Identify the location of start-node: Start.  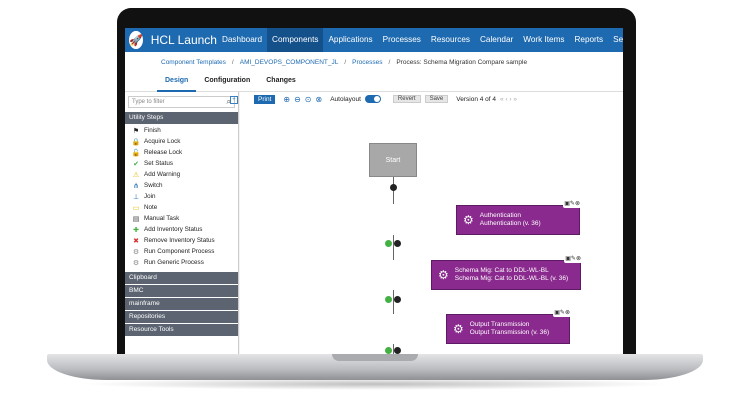
(393, 160).